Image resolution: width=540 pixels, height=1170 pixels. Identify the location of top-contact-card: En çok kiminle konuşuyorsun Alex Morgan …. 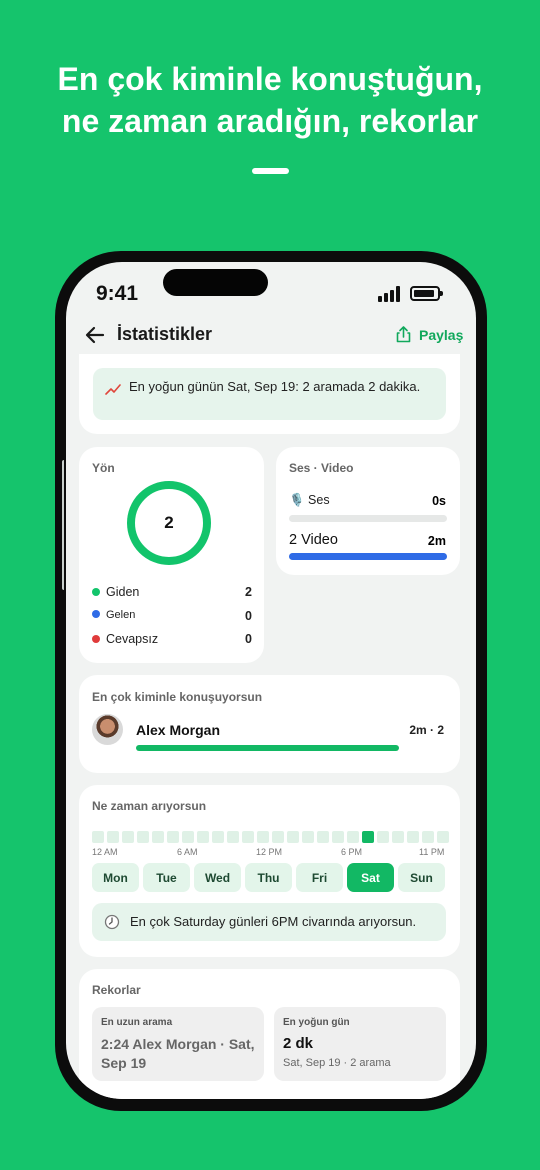
(269, 724).